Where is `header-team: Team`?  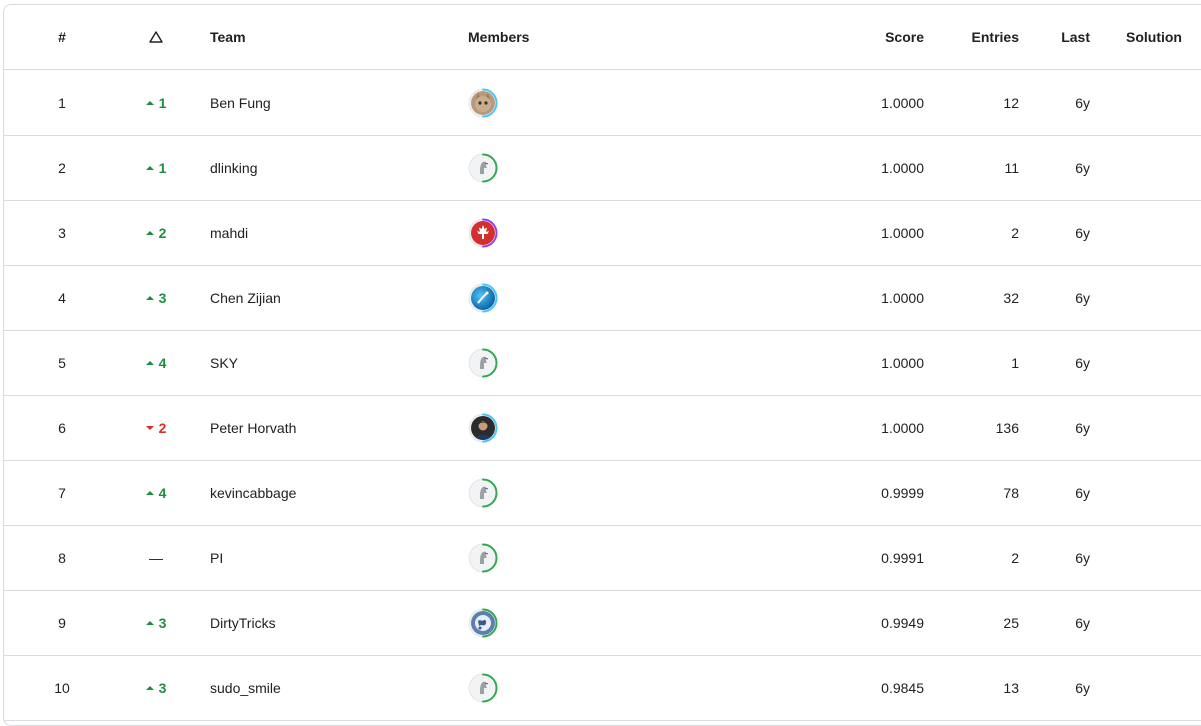
header-team: Team is located at coordinates (335, 37).